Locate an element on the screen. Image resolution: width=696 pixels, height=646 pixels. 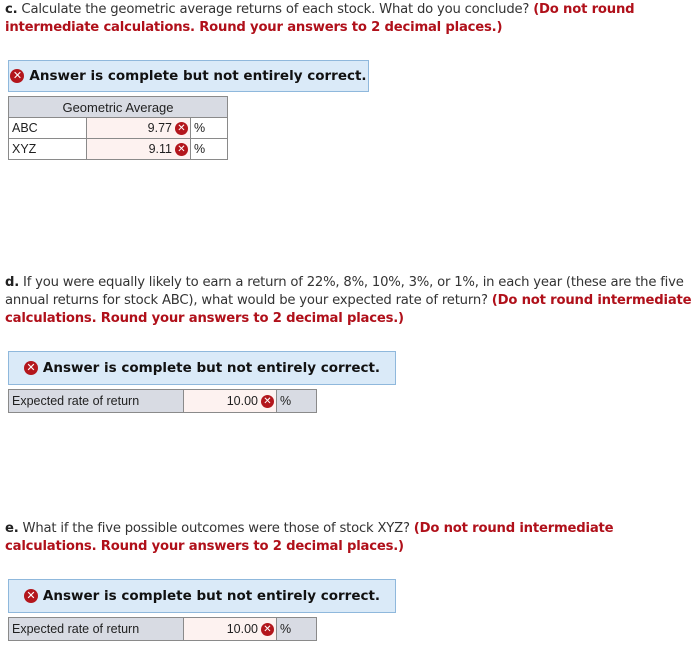
part-e-answer-table: Expected rate of return 10.00 ✕ % is located at coordinates (162, 629).